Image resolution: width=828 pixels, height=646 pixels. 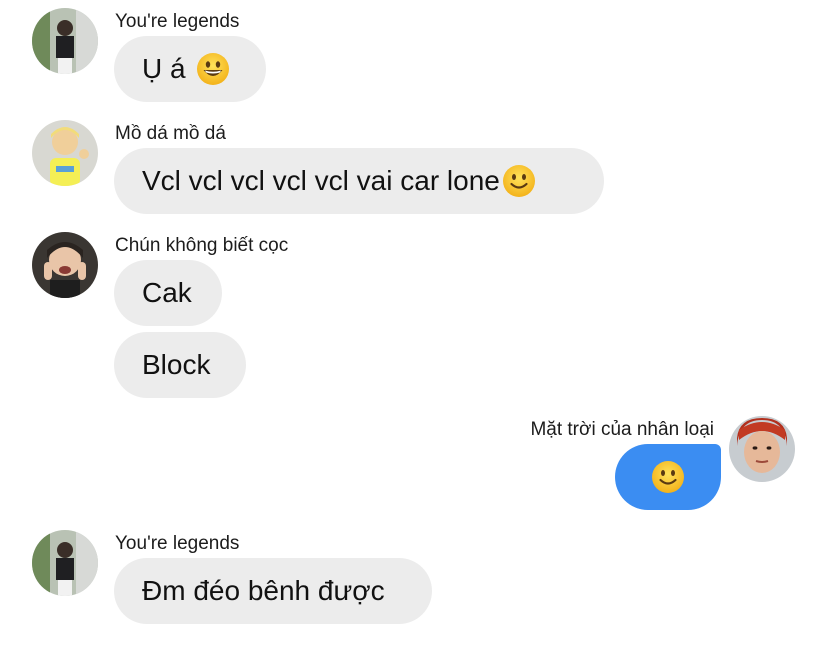 I want to click on message-bubble, so click(x=668, y=477).